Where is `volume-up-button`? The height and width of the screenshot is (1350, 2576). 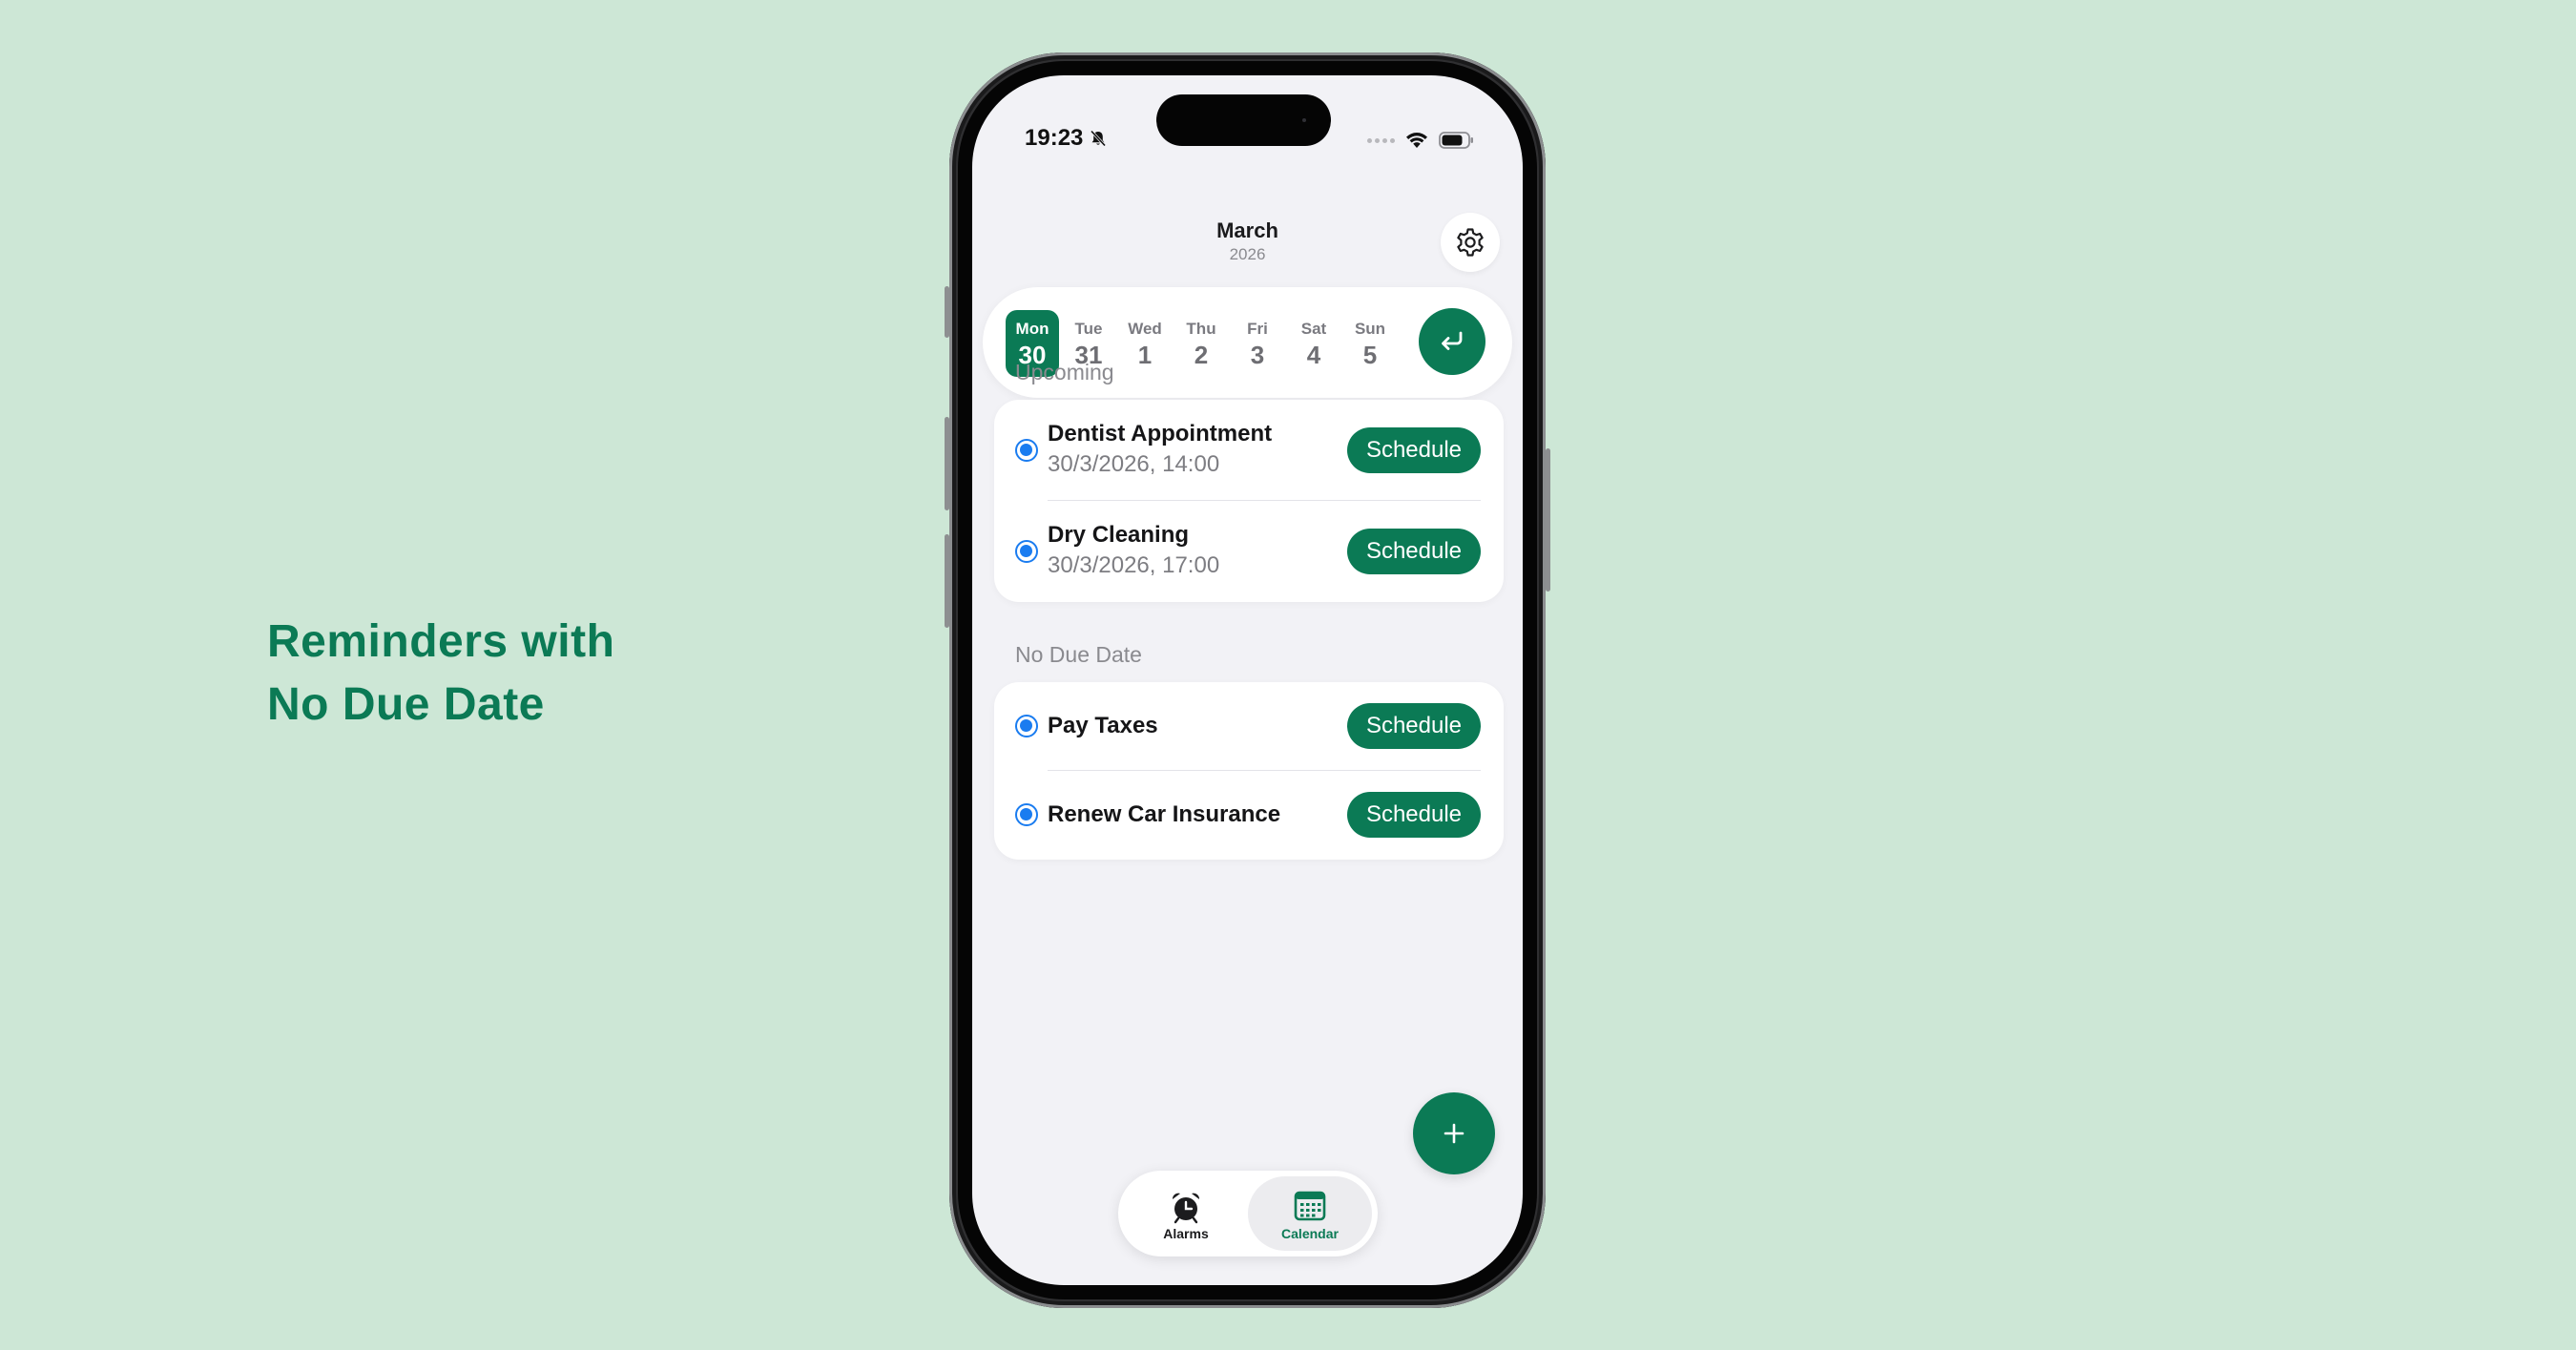 volume-up-button is located at coordinates (947, 463).